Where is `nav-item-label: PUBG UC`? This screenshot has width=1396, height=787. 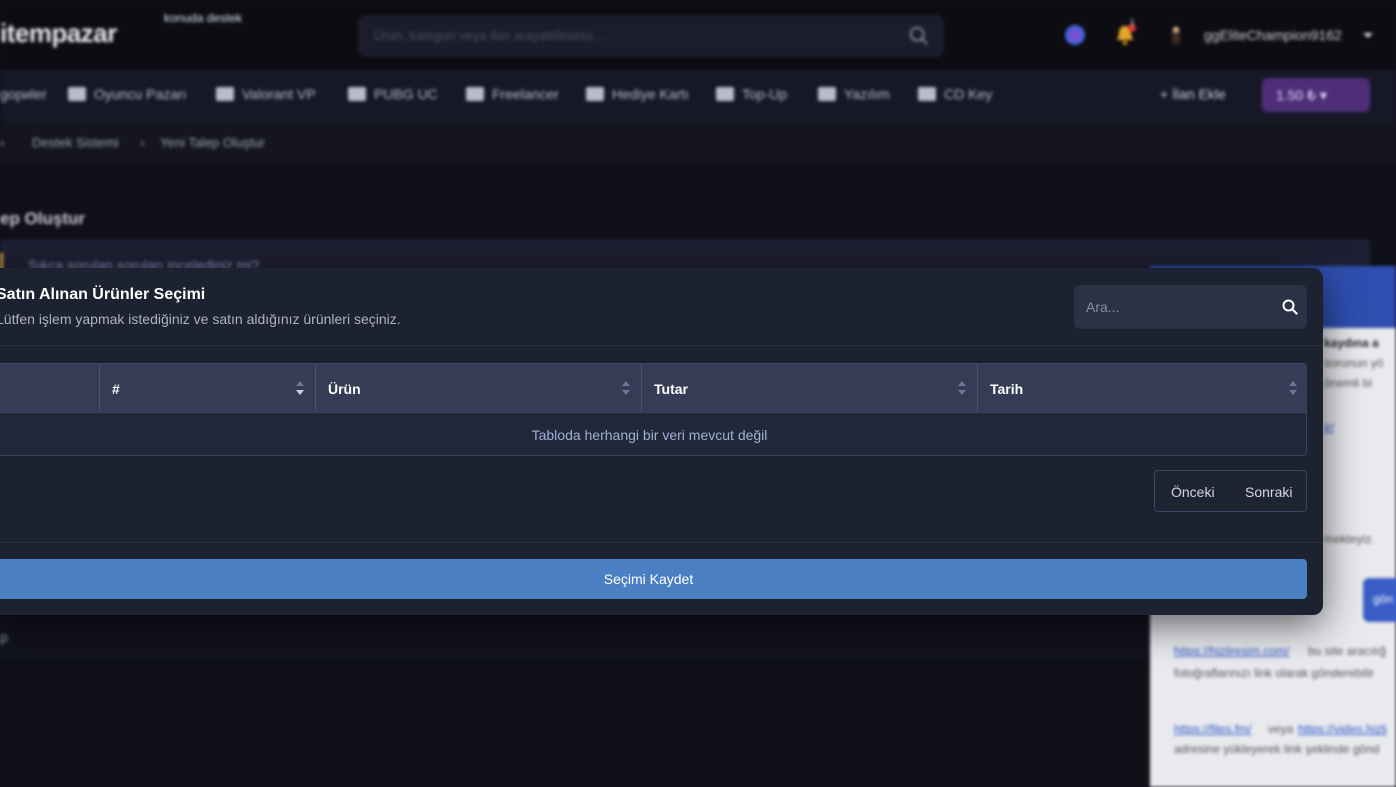
nav-item-label: PUBG UC is located at coordinates (406, 94).